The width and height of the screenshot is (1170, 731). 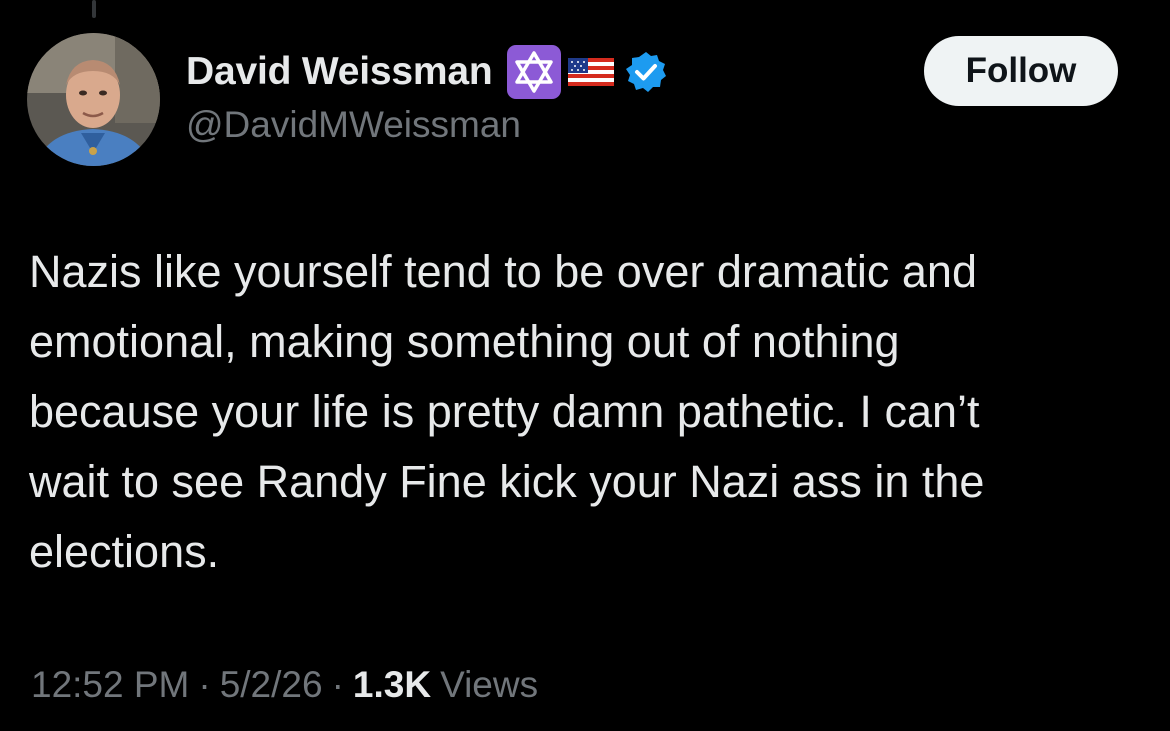 I want to click on views-count: 1.3K, so click(x=392, y=685).